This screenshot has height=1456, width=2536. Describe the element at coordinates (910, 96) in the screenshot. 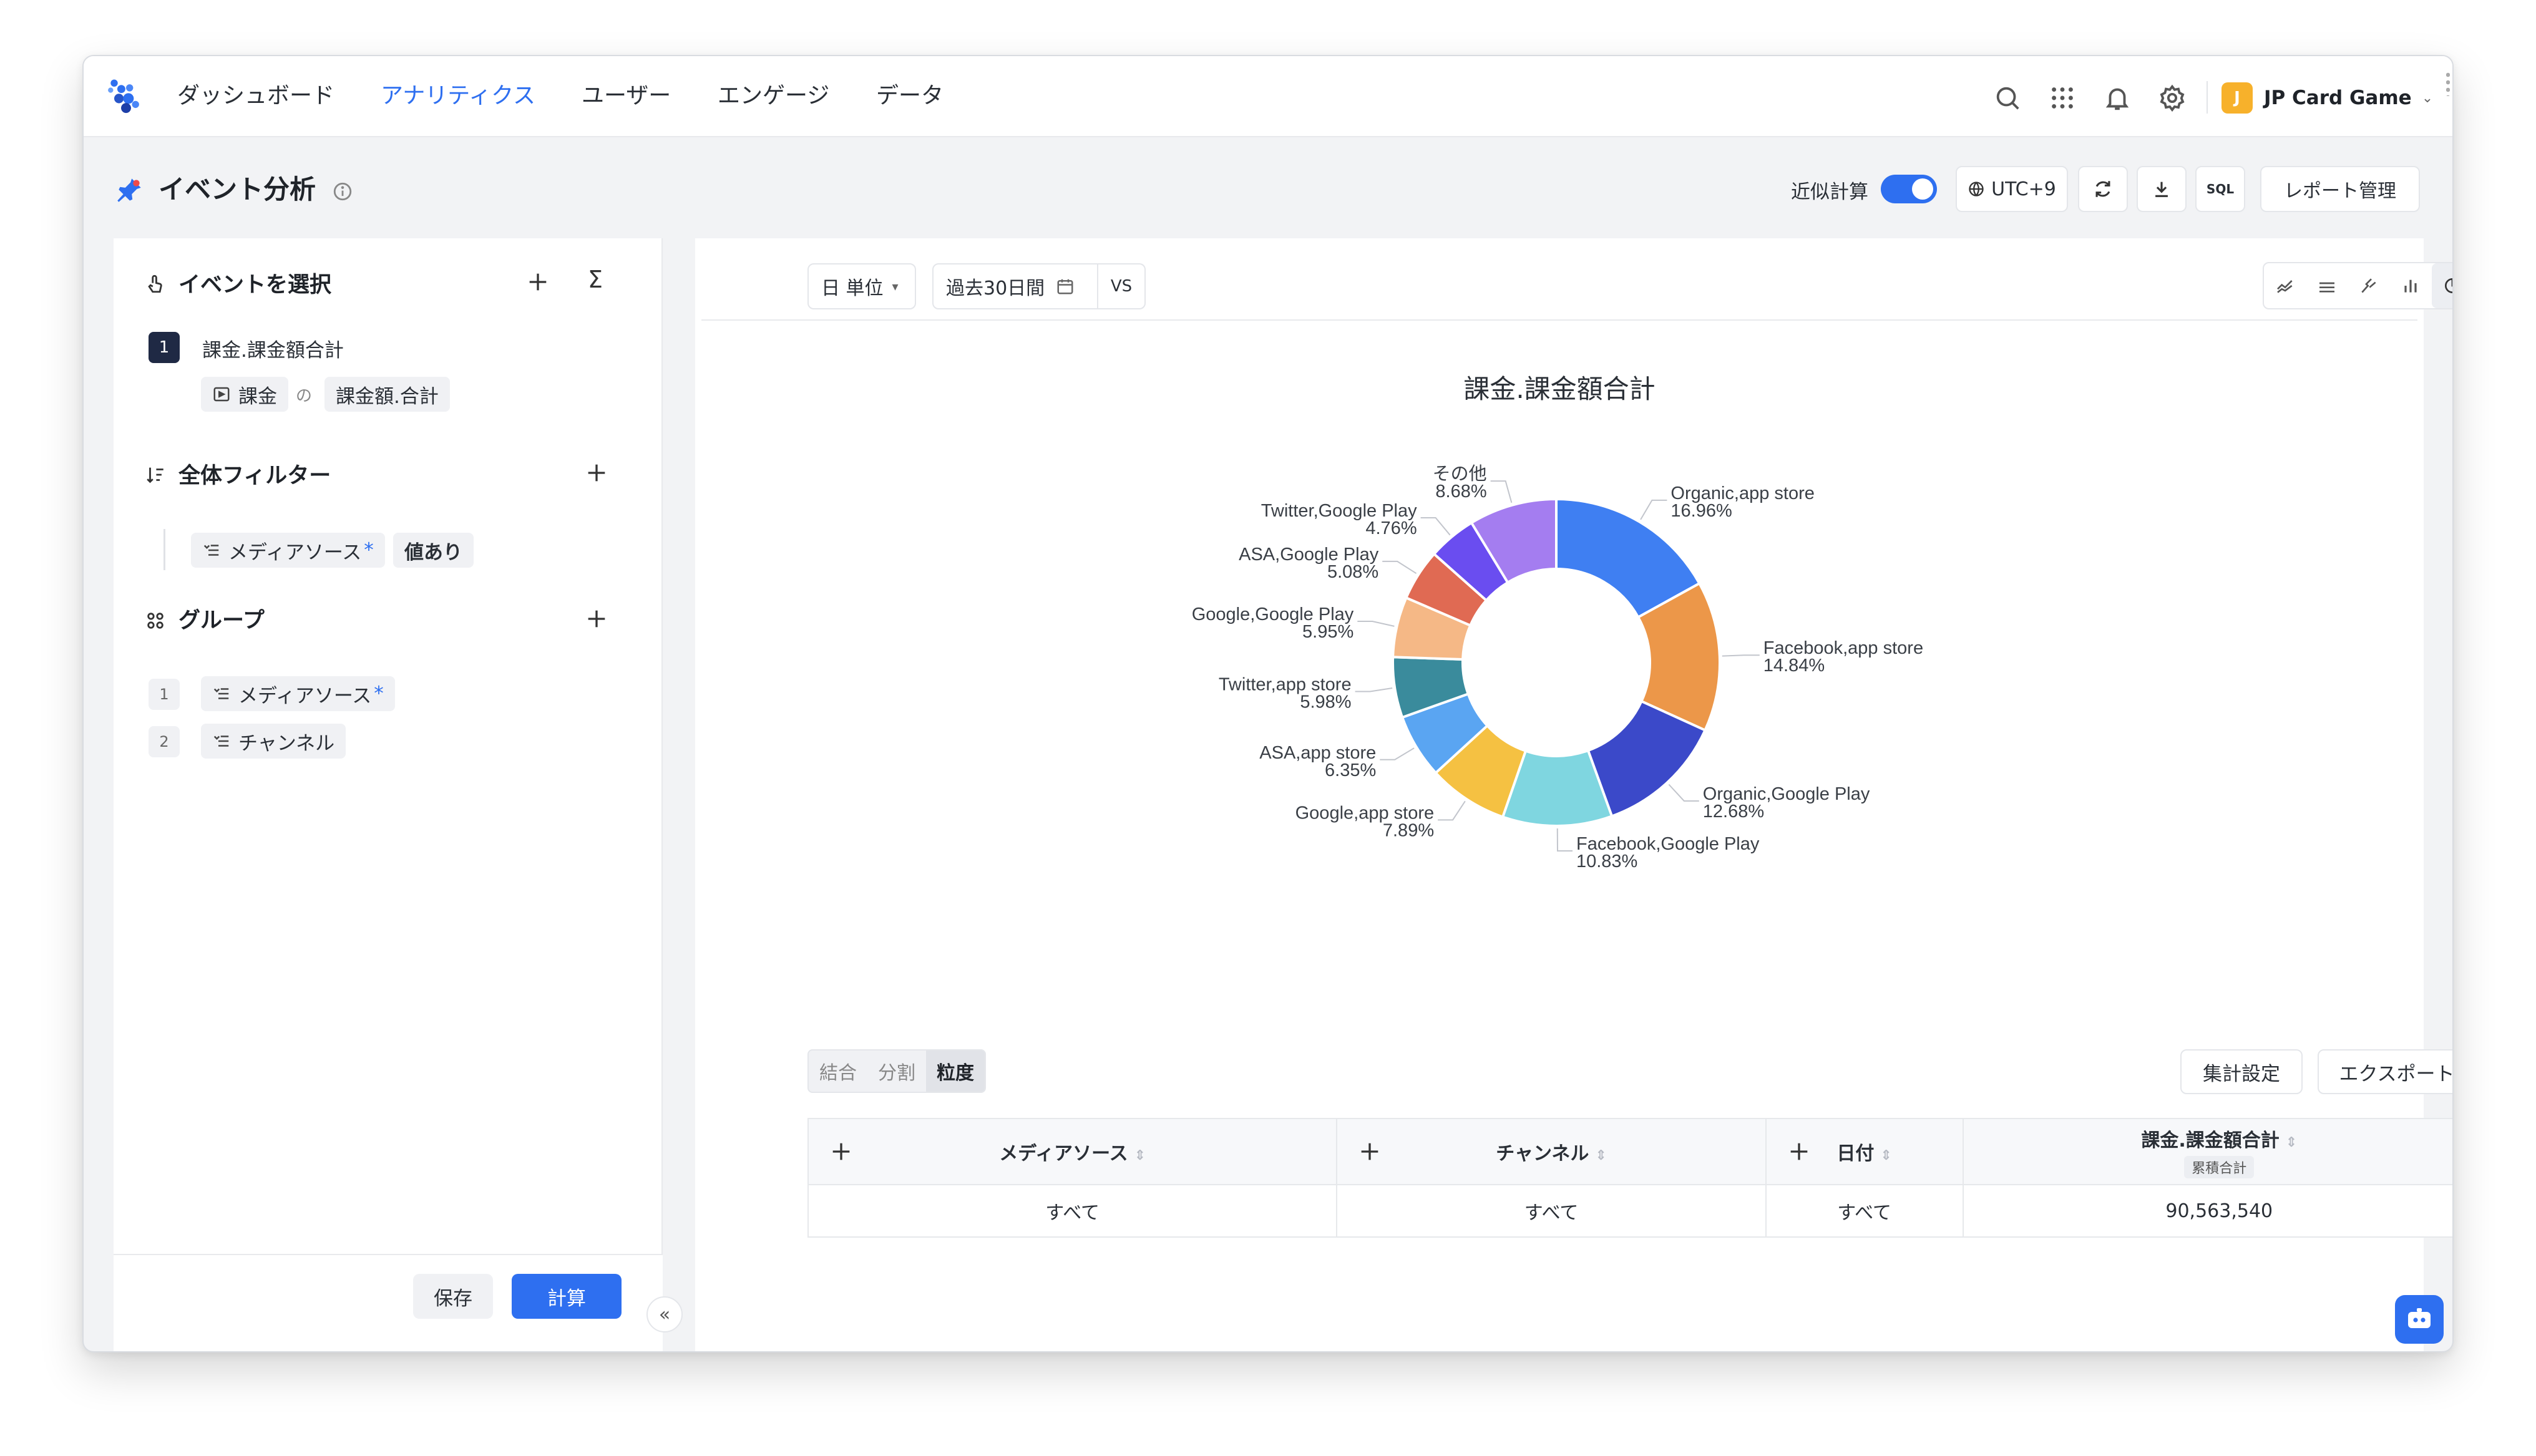

I see `nav-data: データ` at that location.